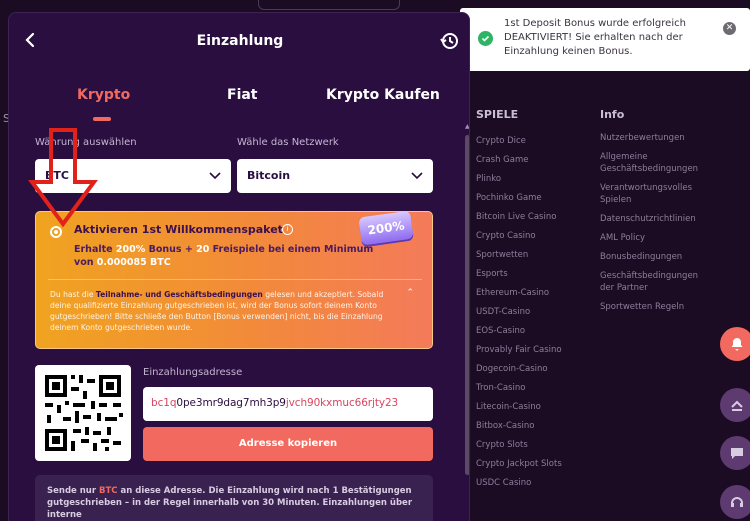  What do you see at coordinates (519, 179) in the screenshot?
I see `footer-link: Plinko` at bounding box center [519, 179].